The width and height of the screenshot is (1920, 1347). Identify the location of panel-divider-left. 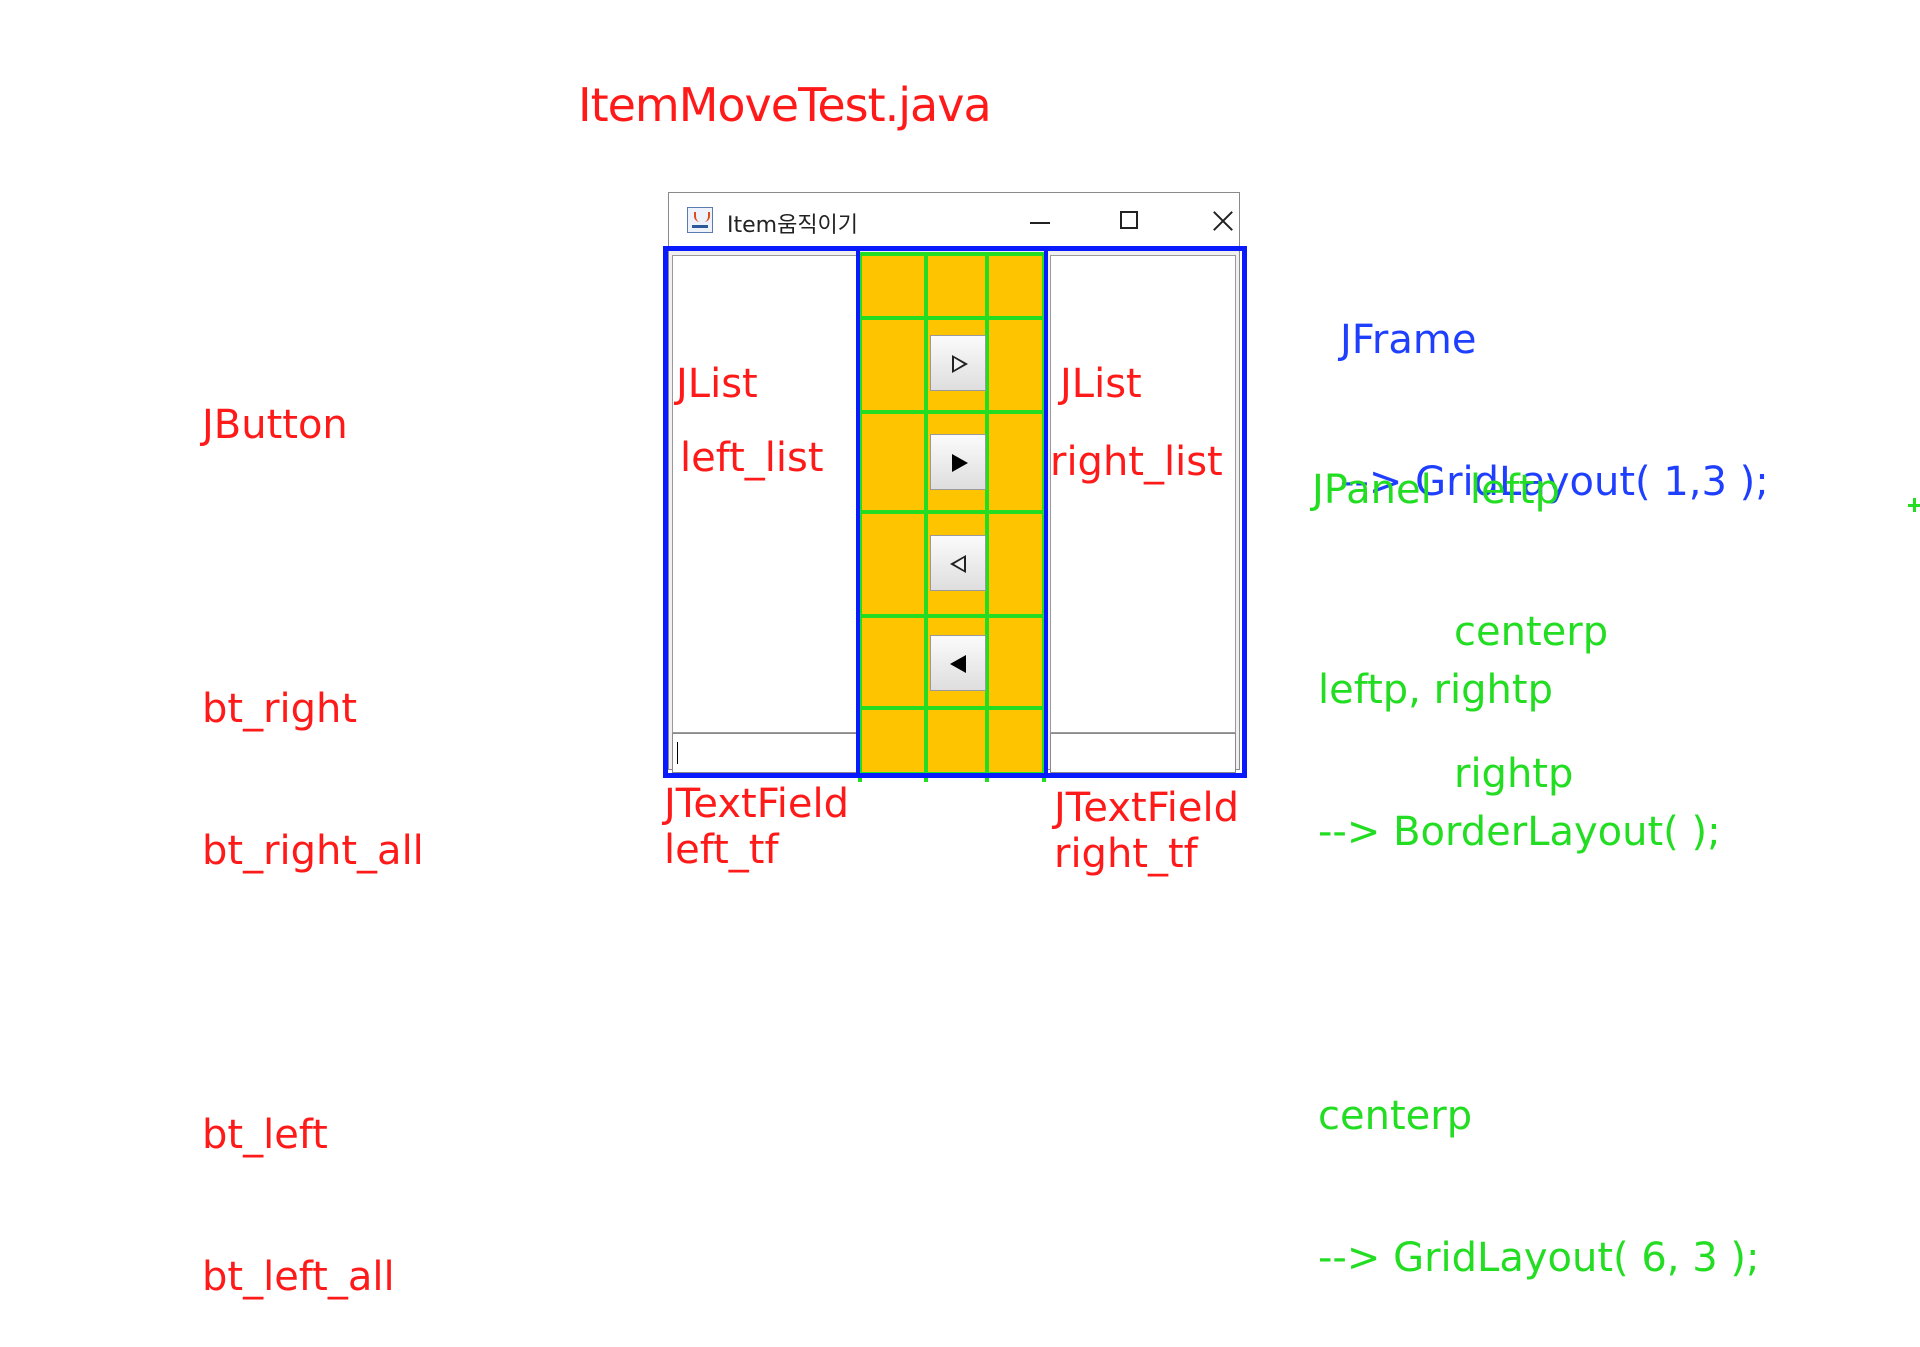
(858, 514).